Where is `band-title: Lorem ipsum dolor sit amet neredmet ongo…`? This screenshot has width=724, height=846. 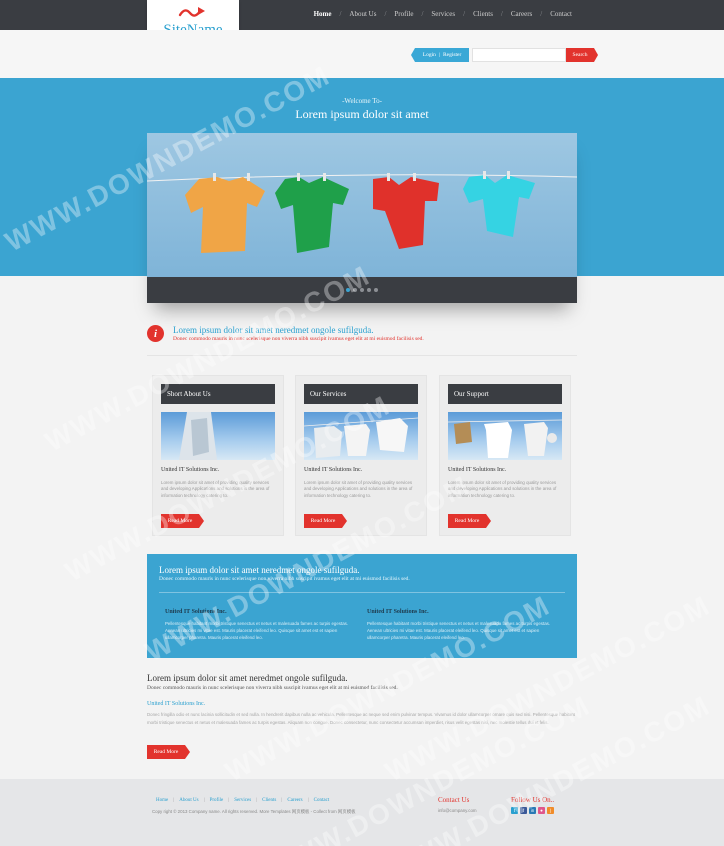 band-title: Lorem ipsum dolor sit amet neredmet ongo… is located at coordinates (259, 570).